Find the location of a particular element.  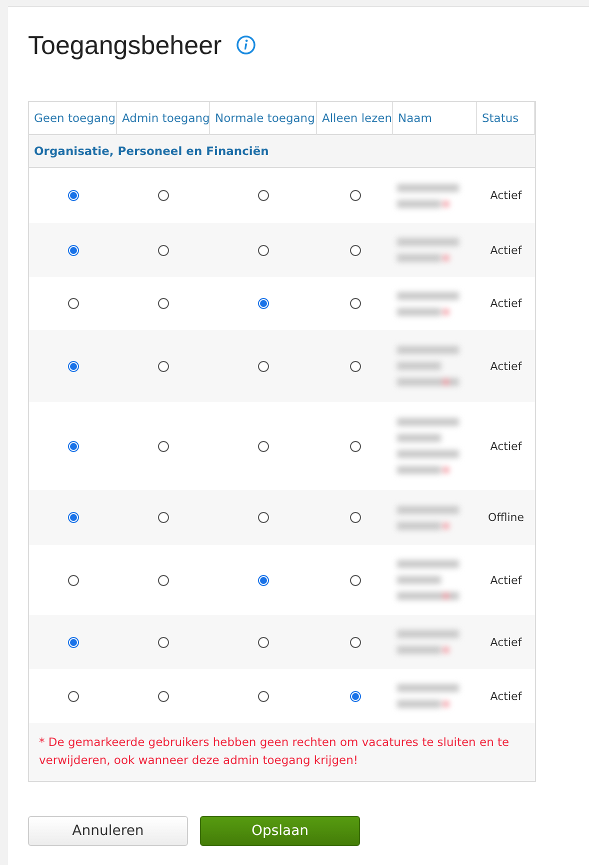

save-button: Opslaan is located at coordinates (280, 831).